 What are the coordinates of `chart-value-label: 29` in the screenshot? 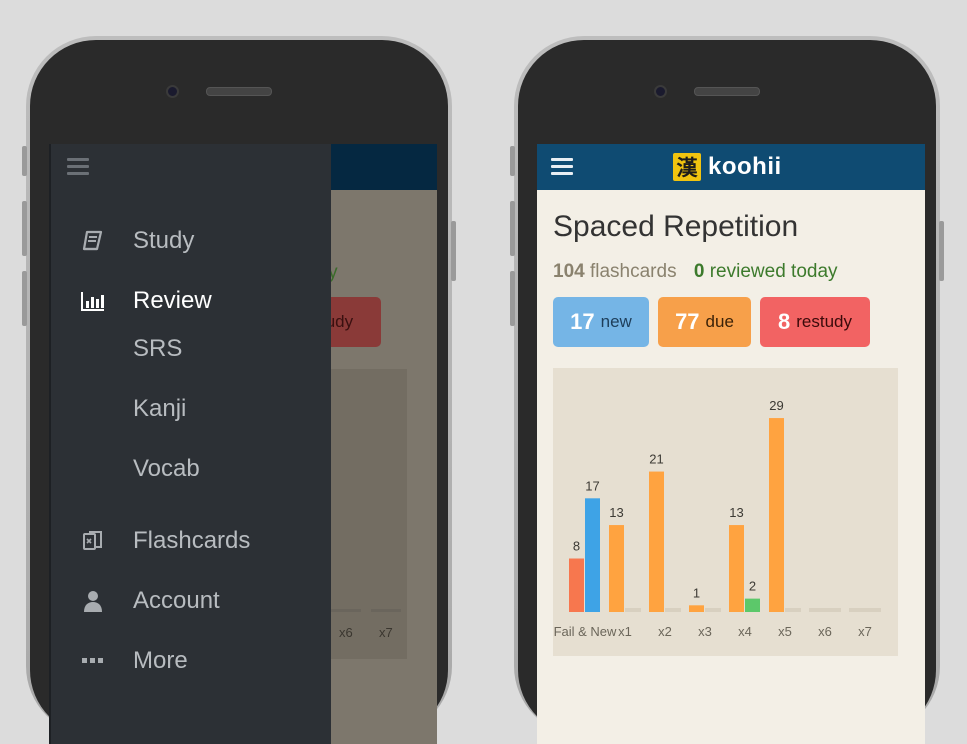 It's located at (776, 405).